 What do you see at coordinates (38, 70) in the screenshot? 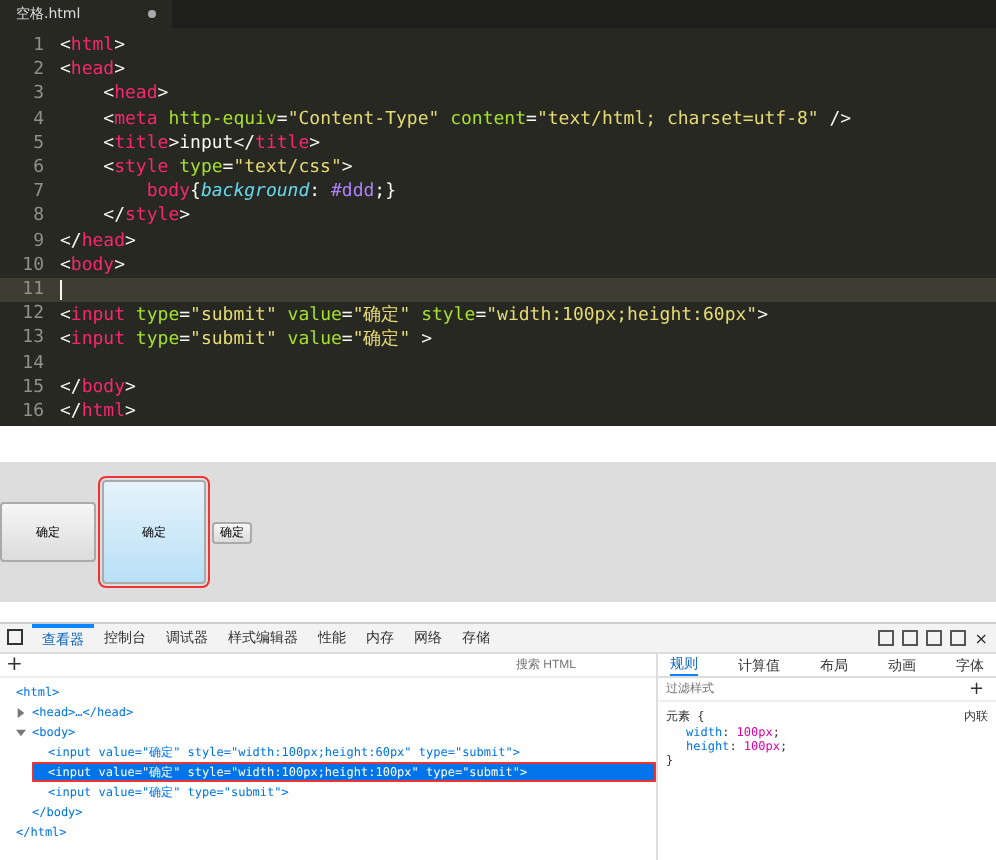
I see `line-number: 2` at bounding box center [38, 70].